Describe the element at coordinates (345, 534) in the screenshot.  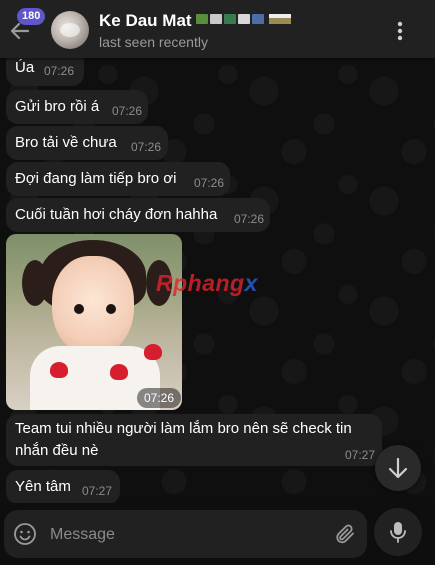
I see `paperclip-icon` at that location.